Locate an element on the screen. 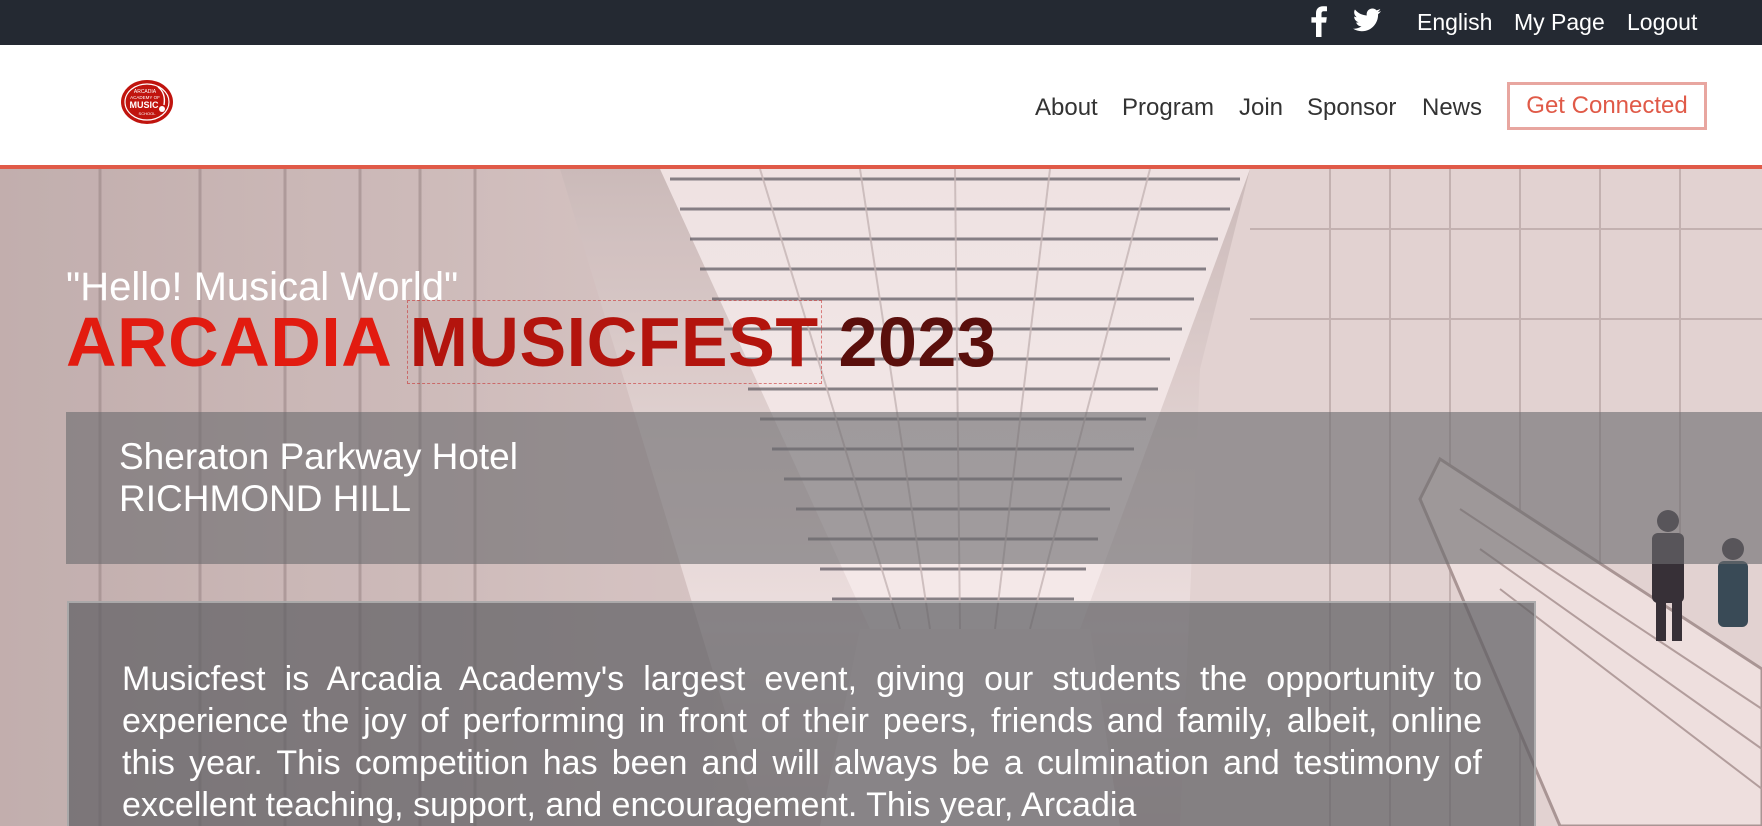  venue-city: RICHMOND HILL is located at coordinates (265, 498).